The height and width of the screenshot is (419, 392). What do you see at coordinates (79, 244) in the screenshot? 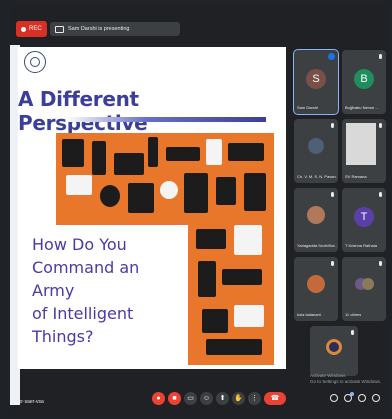
I see `question-line: How Do You` at bounding box center [79, 244].